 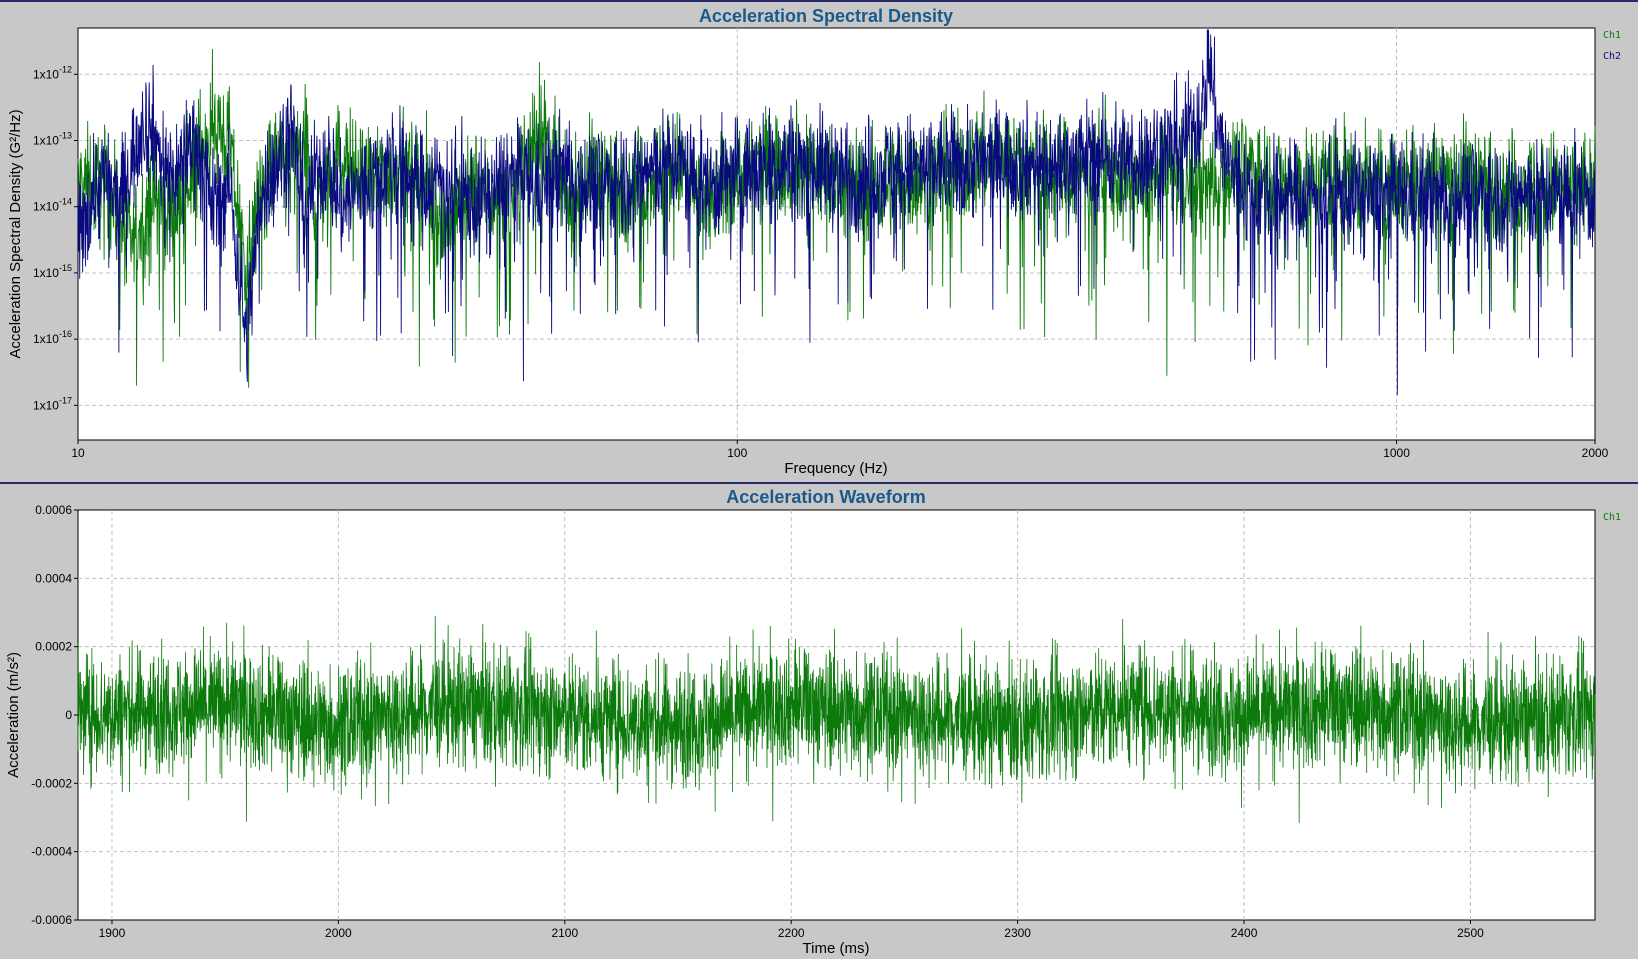 What do you see at coordinates (53, 510) in the screenshot?
I see `y-tick-label: 0.0006` at bounding box center [53, 510].